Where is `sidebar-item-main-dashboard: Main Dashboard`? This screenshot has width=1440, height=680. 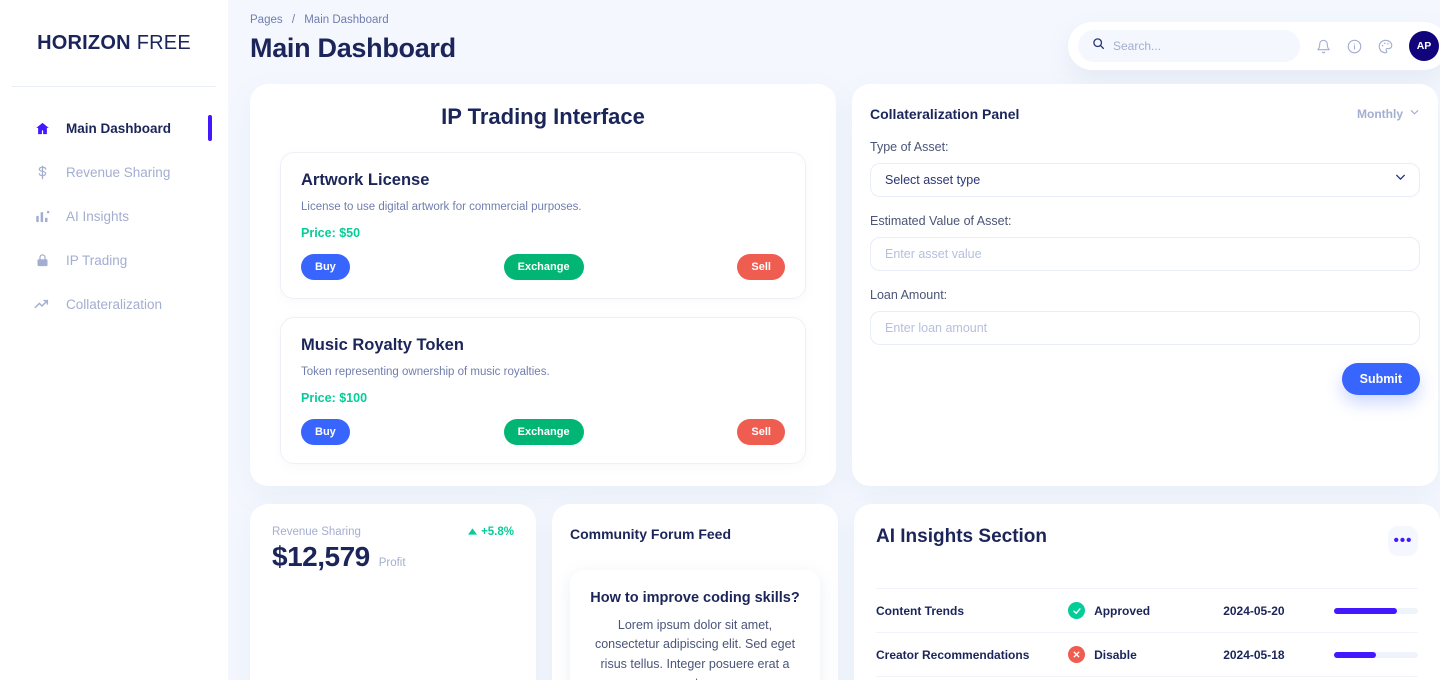
sidebar-item-main-dashboard: Main Dashboard is located at coordinates (114, 128).